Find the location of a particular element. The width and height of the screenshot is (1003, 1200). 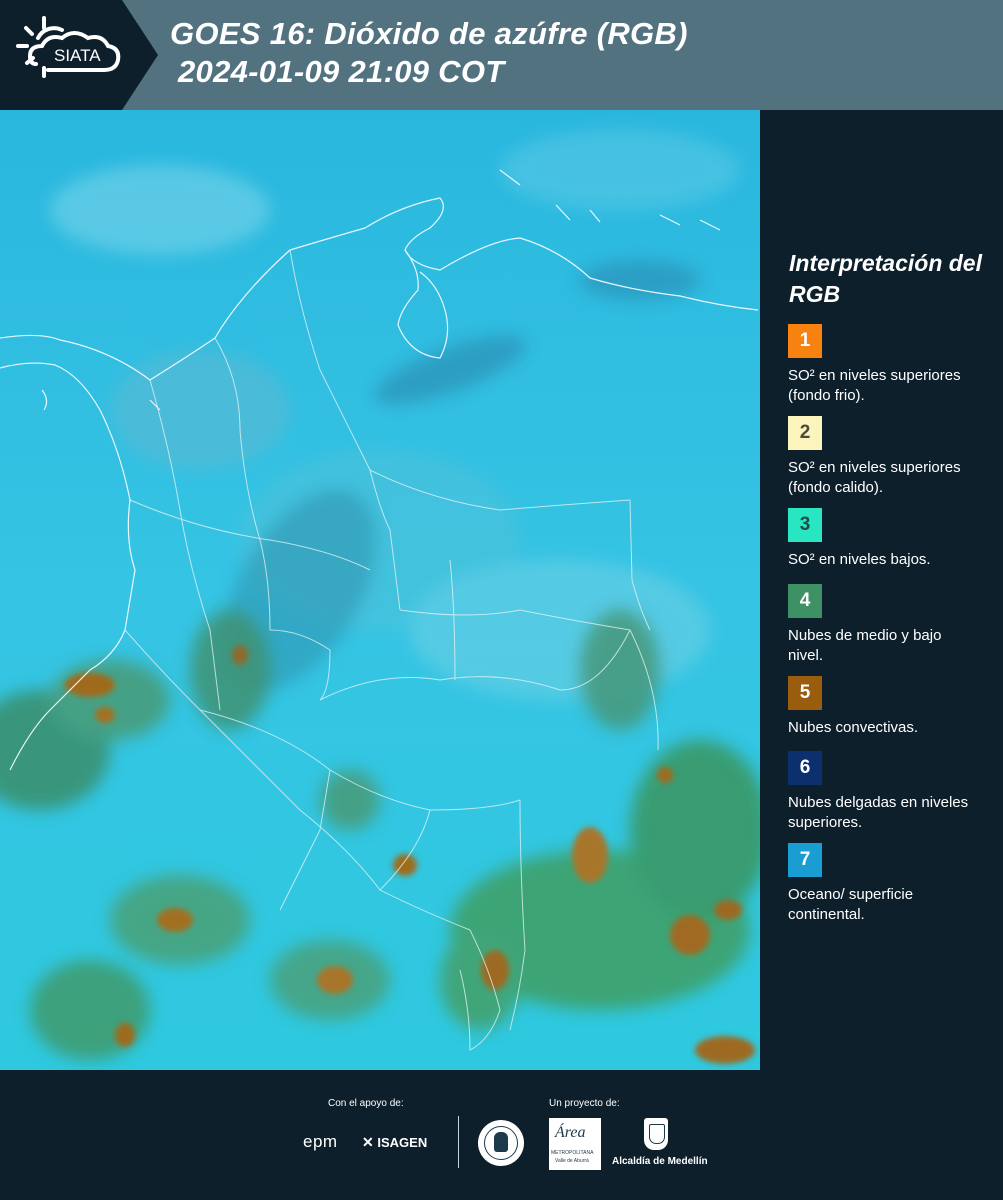

support-label: Con el apoyo de: is located at coordinates (366, 1103).